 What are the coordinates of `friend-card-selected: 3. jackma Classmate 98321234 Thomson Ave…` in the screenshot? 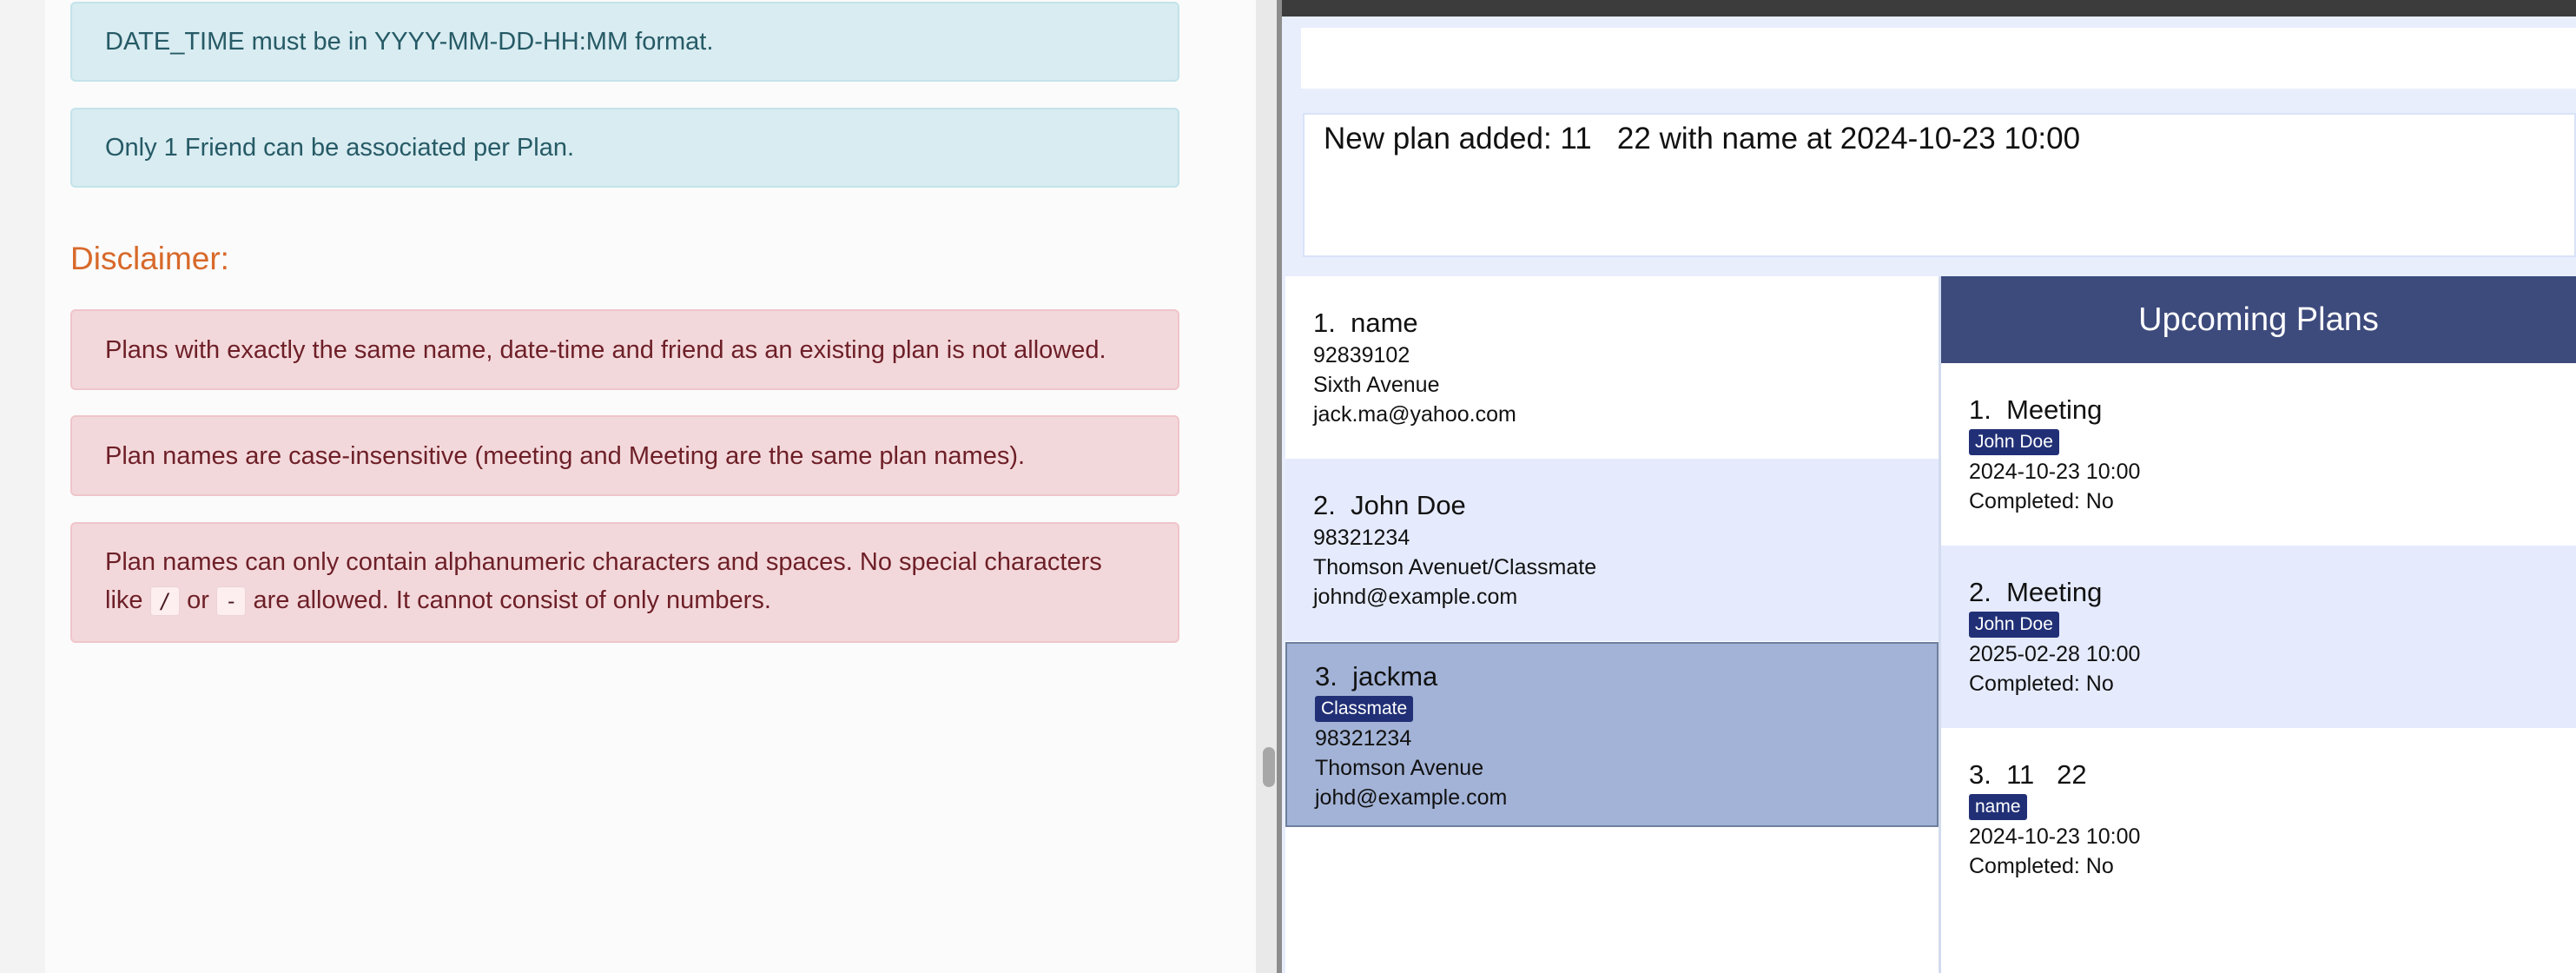 It's located at (1612, 734).